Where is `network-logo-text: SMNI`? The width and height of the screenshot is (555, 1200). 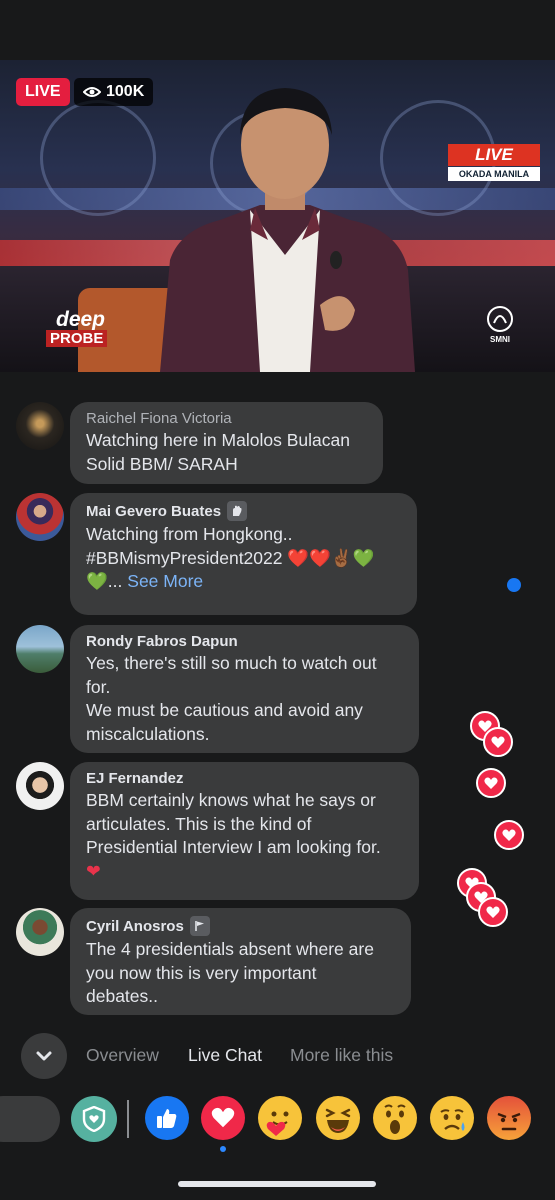 network-logo-text: SMNI is located at coordinates (500, 339).